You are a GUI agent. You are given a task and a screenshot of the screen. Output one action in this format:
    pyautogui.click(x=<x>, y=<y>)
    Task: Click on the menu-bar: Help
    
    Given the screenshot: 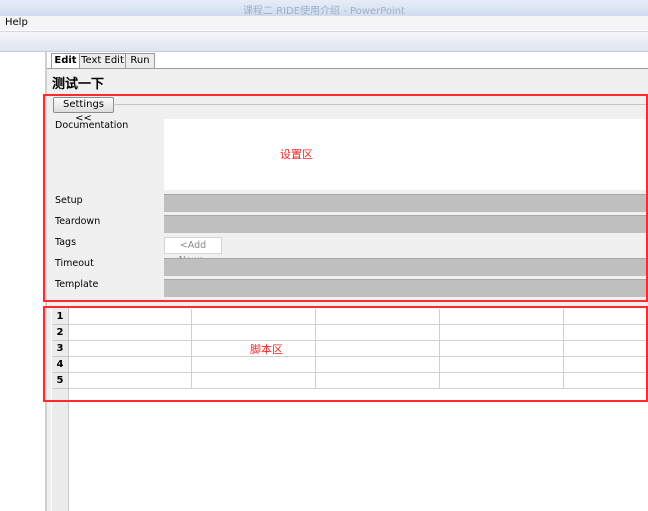 What is the action you would take?
    pyautogui.click(x=324, y=23)
    